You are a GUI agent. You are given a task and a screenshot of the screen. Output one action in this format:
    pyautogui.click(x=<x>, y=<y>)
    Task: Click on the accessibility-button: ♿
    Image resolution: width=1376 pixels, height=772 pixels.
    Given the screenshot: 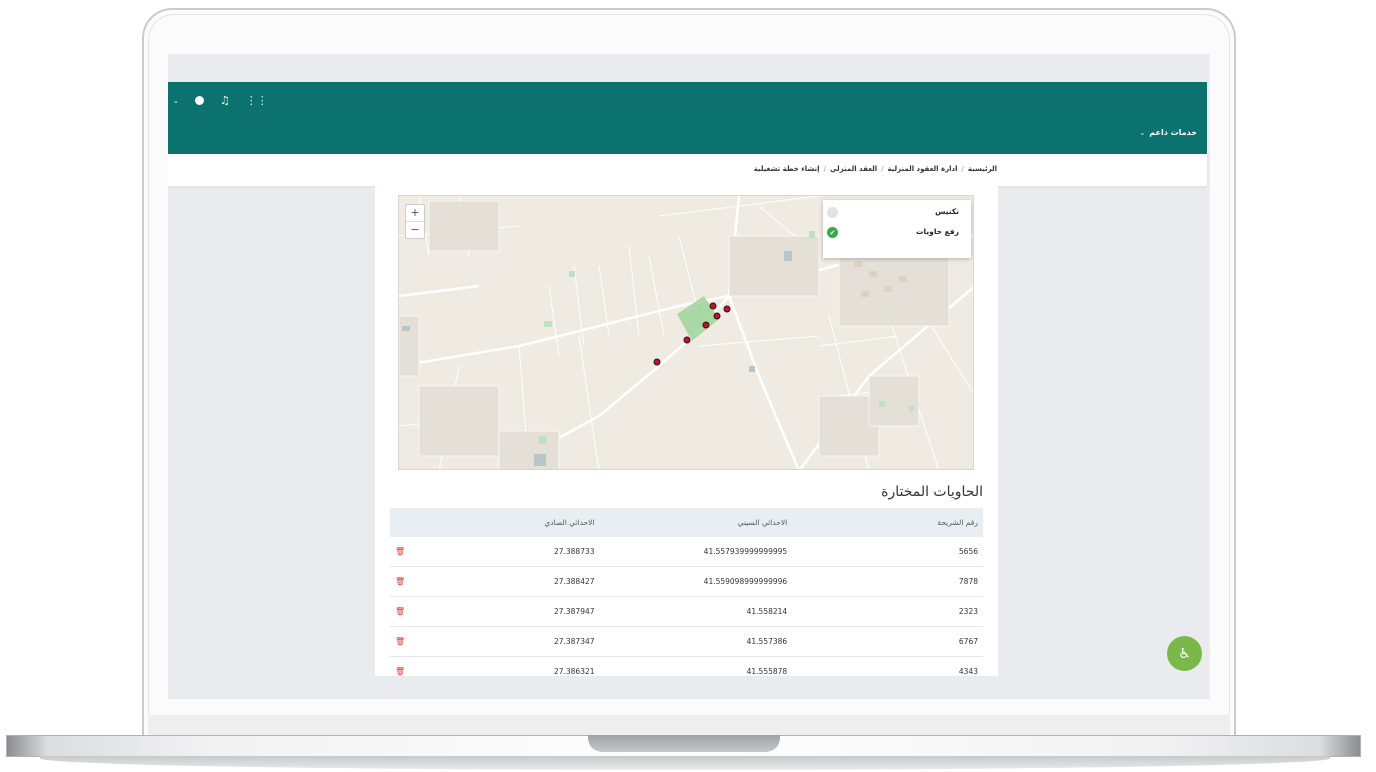 What is the action you would take?
    pyautogui.click(x=1184, y=653)
    